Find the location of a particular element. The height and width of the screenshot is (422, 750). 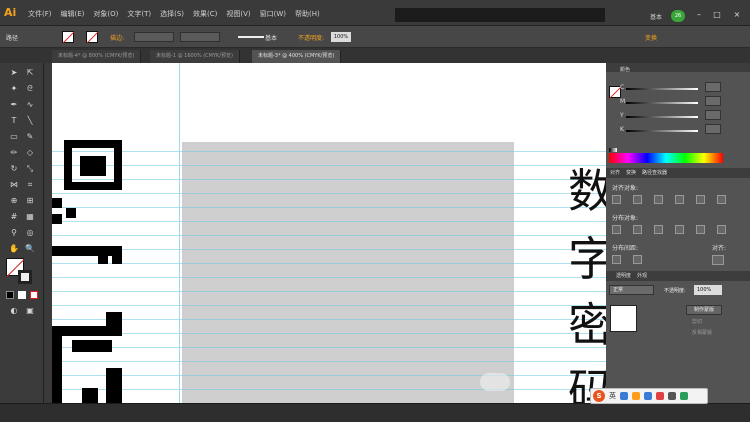

width-tool-icon: ⋈ is located at coordinates (14, 185).